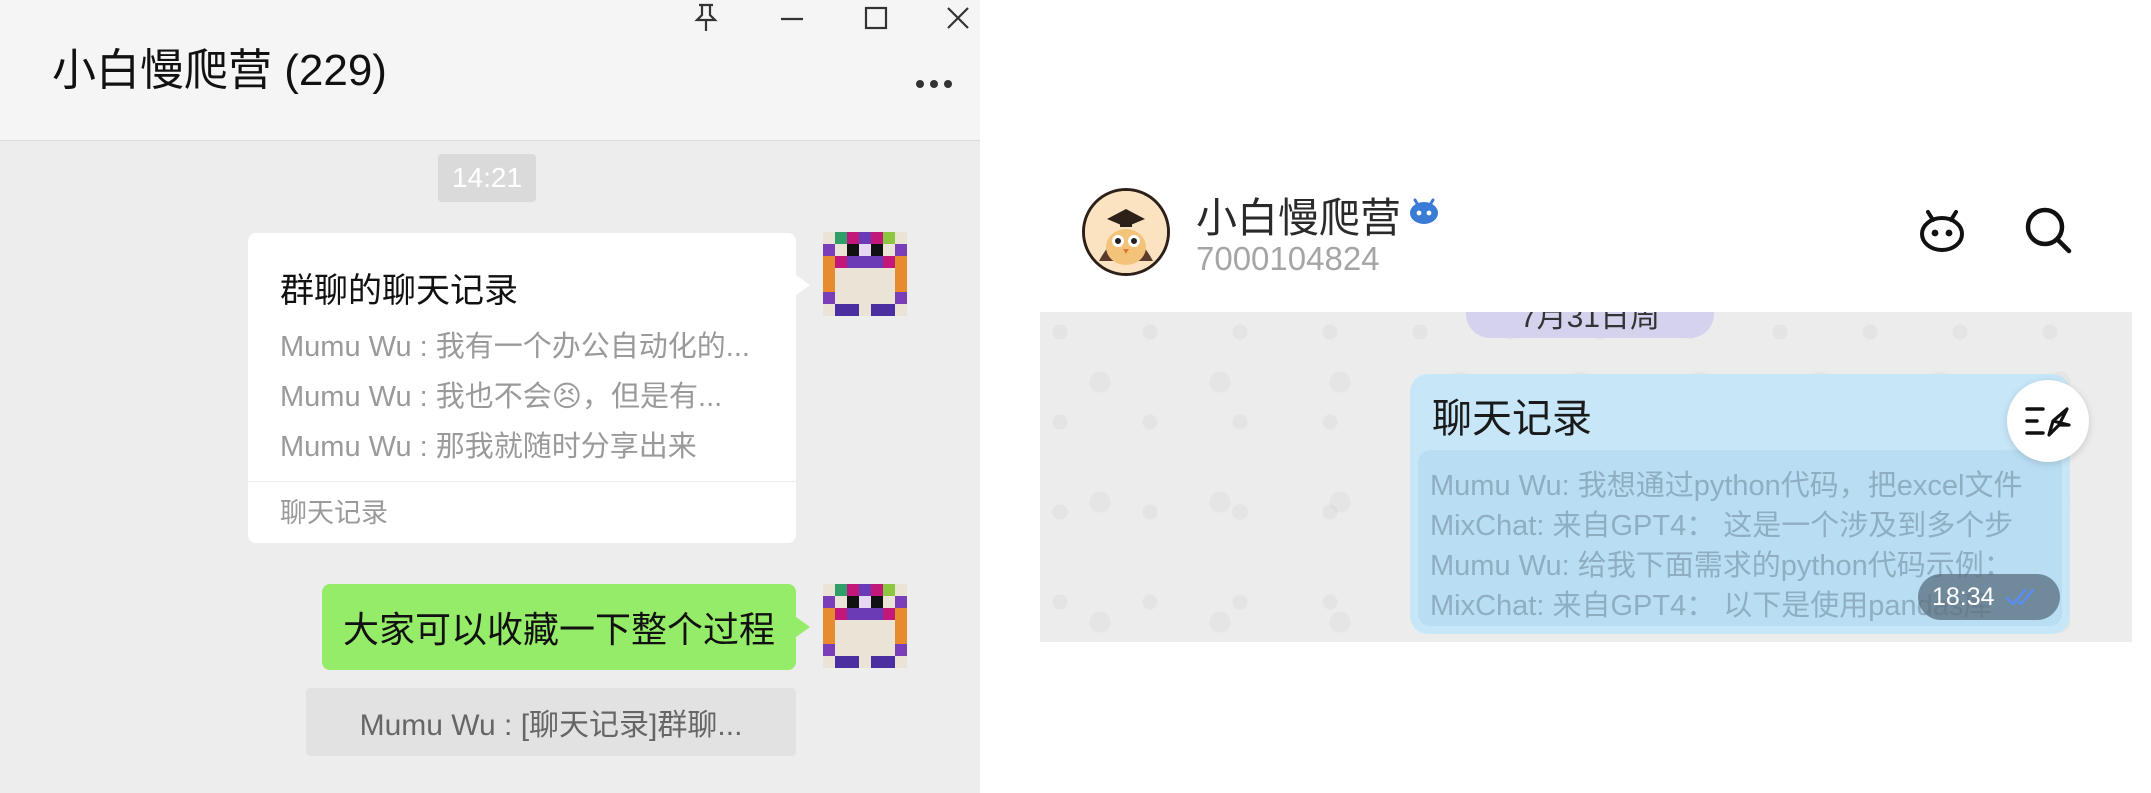 The width and height of the screenshot is (2151, 793). What do you see at coordinates (876, 18) in the screenshot?
I see `maximize-icon` at bounding box center [876, 18].